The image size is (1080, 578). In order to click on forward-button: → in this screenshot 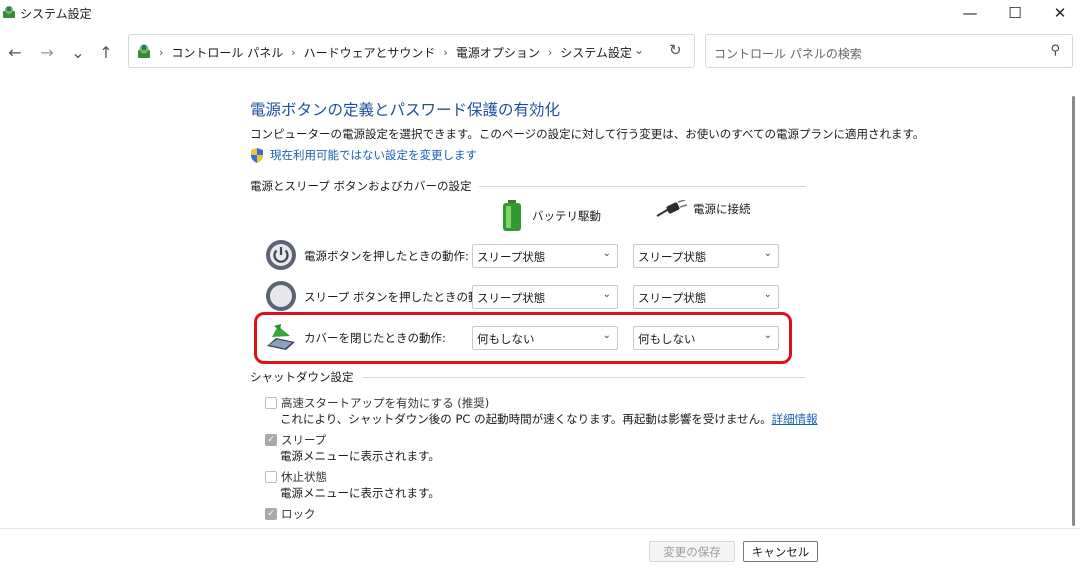, I will do `click(47, 52)`.